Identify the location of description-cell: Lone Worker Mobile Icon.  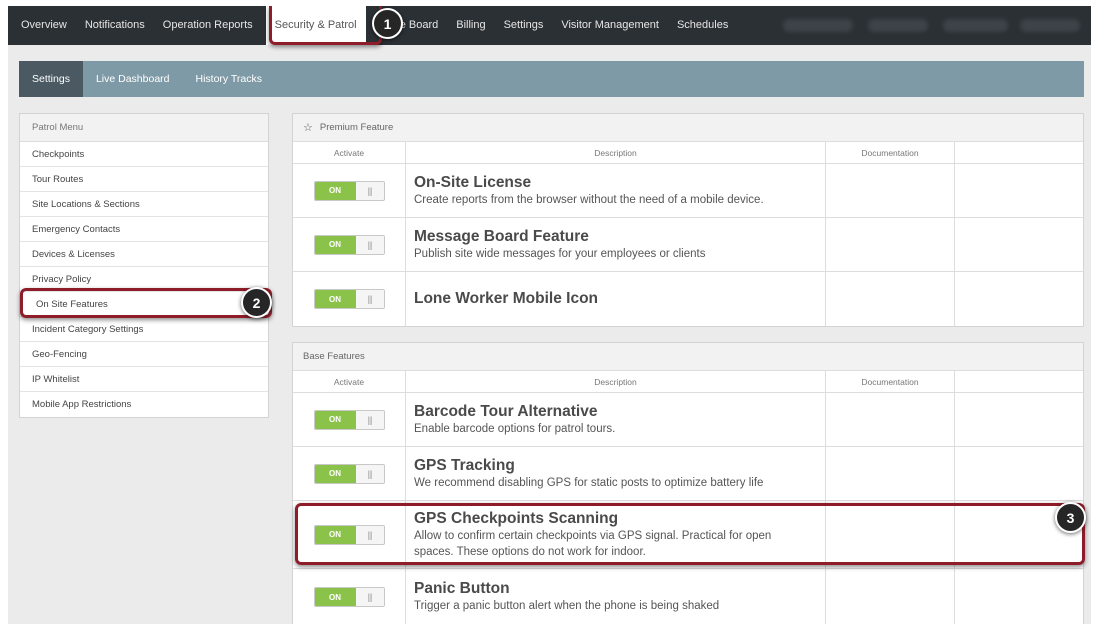
(616, 299).